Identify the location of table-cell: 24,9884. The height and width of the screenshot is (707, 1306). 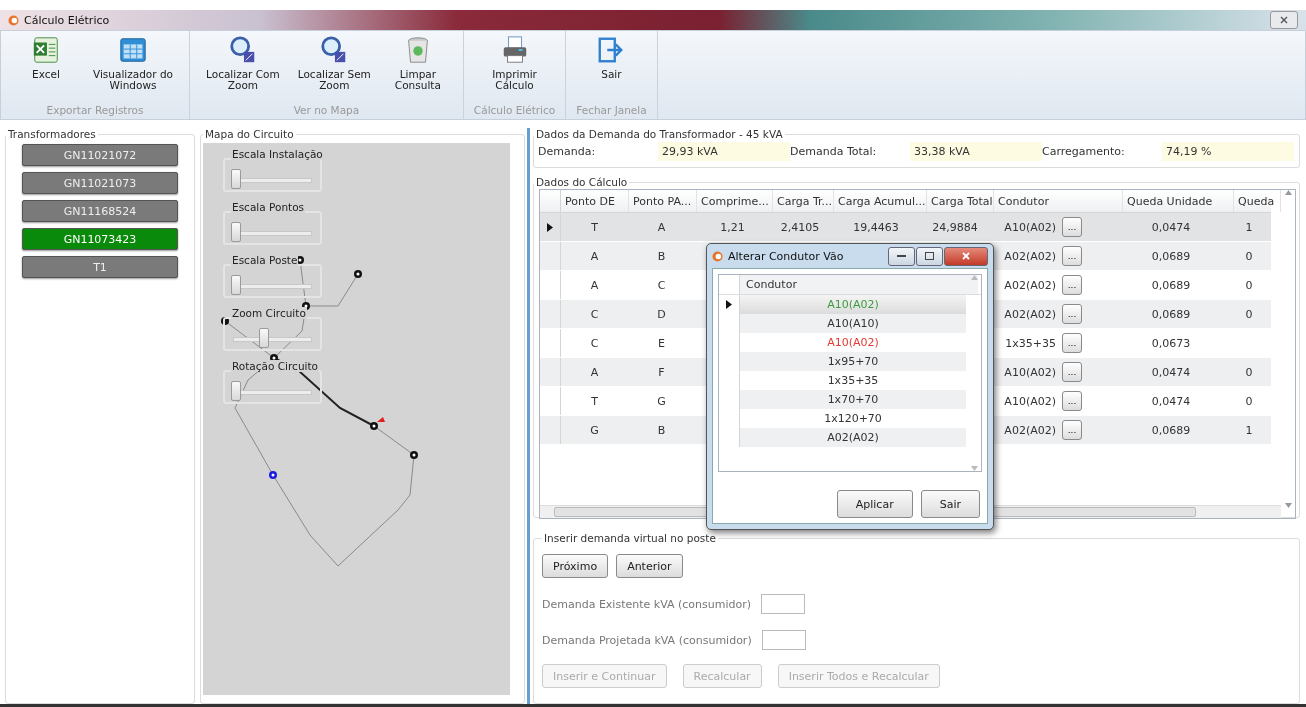
(955, 227).